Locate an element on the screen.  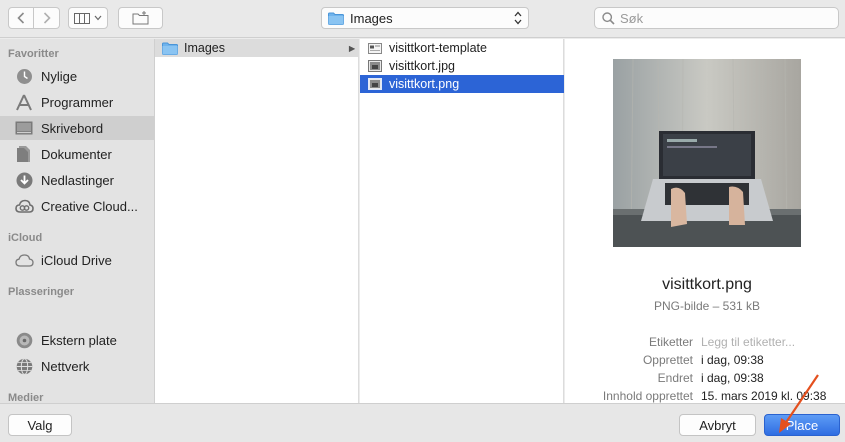
download-icon is located at coordinates (24, 180).